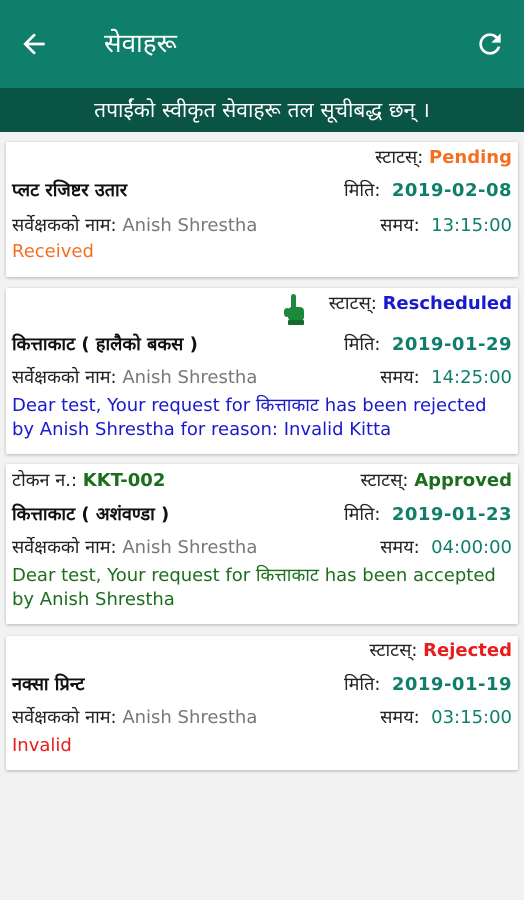 This screenshot has height=900, width=524. I want to click on time-value: 03:15:00, so click(471, 717).